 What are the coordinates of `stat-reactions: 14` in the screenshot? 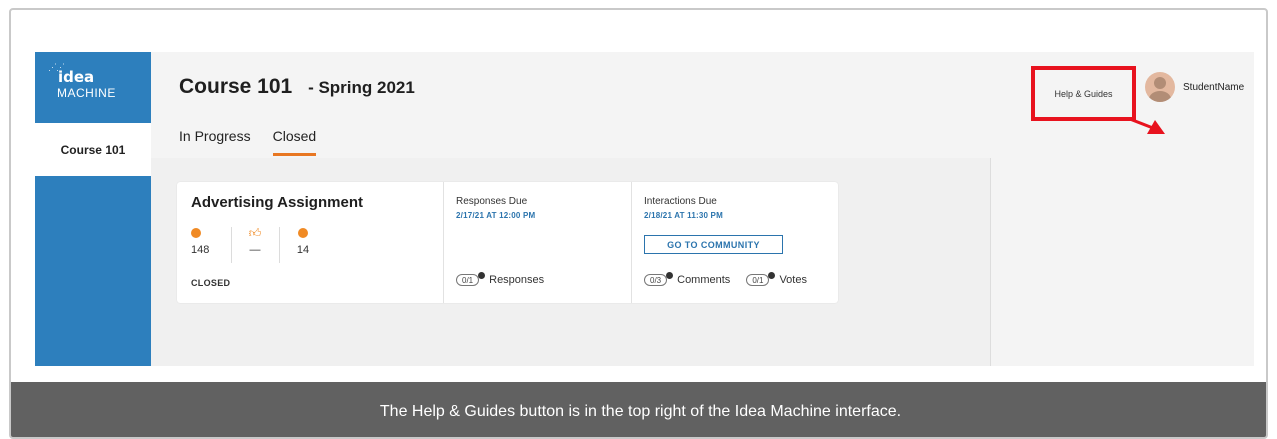 It's located at (303, 244).